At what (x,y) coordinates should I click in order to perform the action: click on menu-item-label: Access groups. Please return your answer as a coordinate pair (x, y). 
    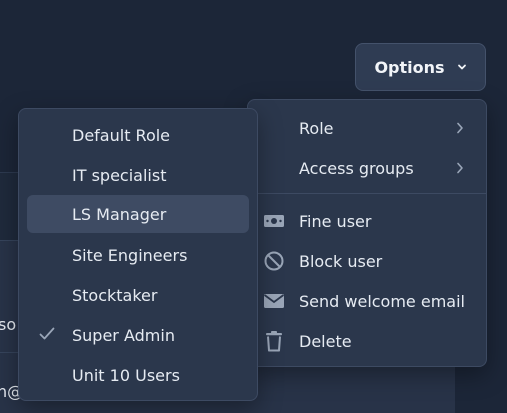
    Looking at the image, I should click on (356, 168).